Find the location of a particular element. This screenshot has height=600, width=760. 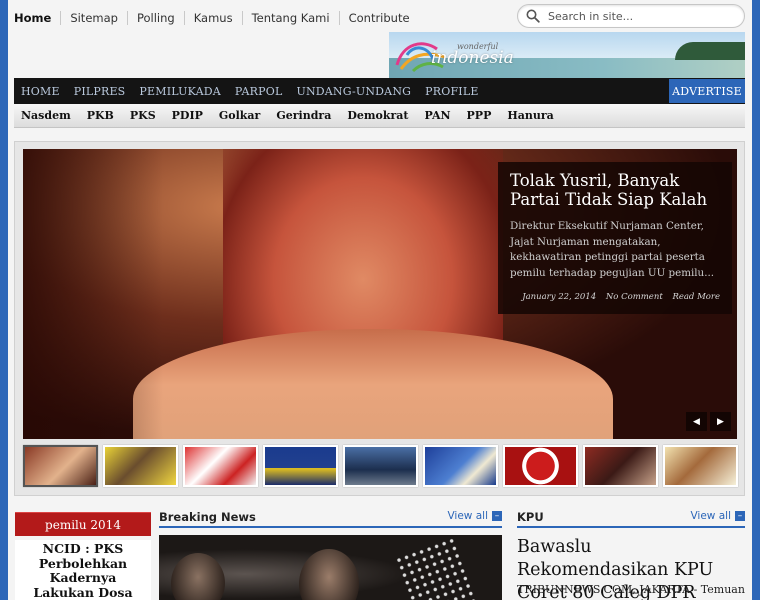

hero-shadow is located at coordinates (93, 294).